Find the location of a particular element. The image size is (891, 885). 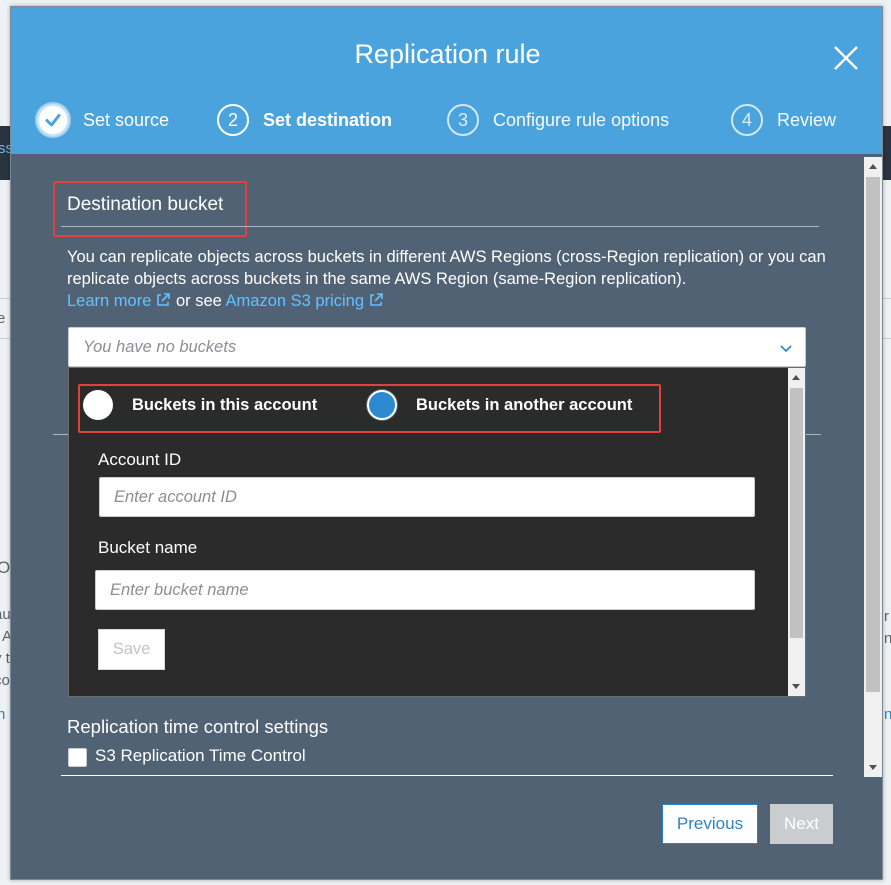

background-text-fragment: e is located at coordinates (3, 318).